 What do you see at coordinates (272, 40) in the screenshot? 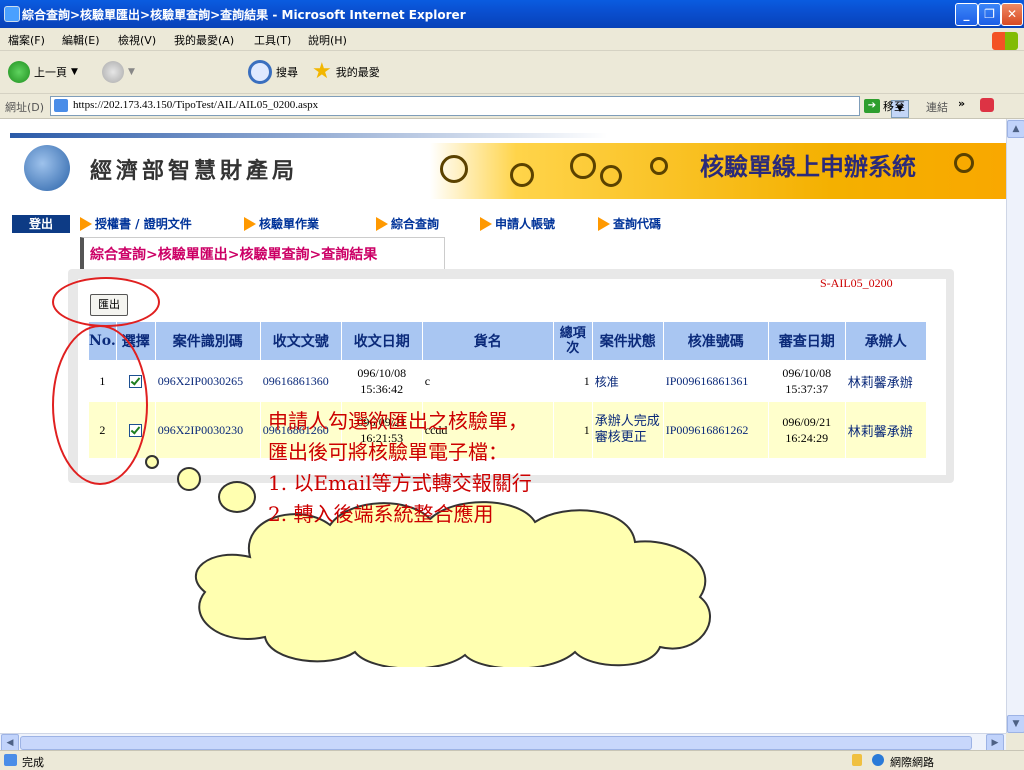
I see `menu-tools: 工具(T)` at bounding box center [272, 40].